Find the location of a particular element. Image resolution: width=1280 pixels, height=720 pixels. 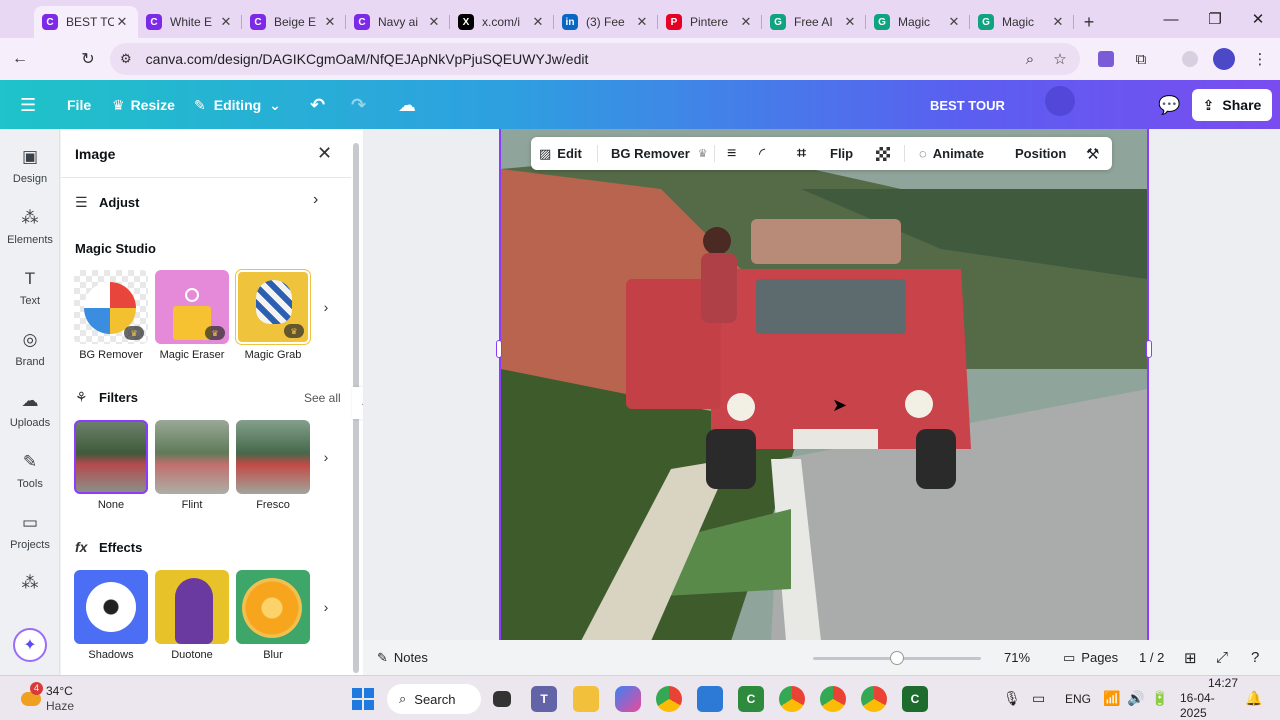

magic-eraser-tile: ♛ is located at coordinates (192, 307).